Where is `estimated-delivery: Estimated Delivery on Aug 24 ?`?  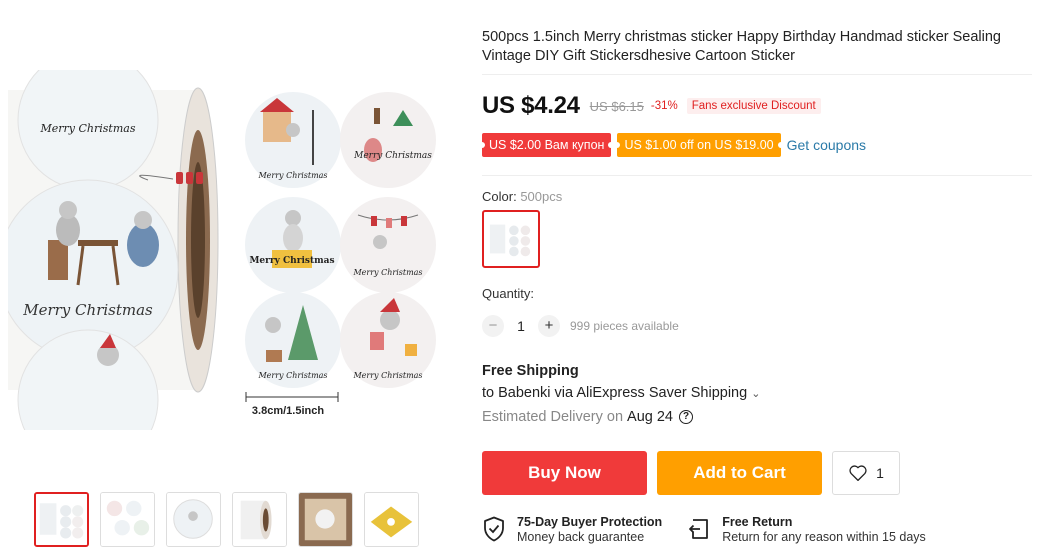 estimated-delivery: Estimated Delivery on Aug 24 ? is located at coordinates (587, 417).